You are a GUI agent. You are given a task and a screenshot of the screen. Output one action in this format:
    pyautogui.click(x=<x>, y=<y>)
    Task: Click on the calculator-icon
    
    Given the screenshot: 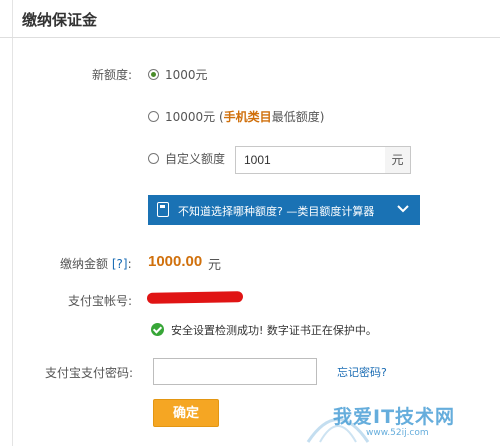 What is the action you would take?
    pyautogui.click(x=163, y=209)
    